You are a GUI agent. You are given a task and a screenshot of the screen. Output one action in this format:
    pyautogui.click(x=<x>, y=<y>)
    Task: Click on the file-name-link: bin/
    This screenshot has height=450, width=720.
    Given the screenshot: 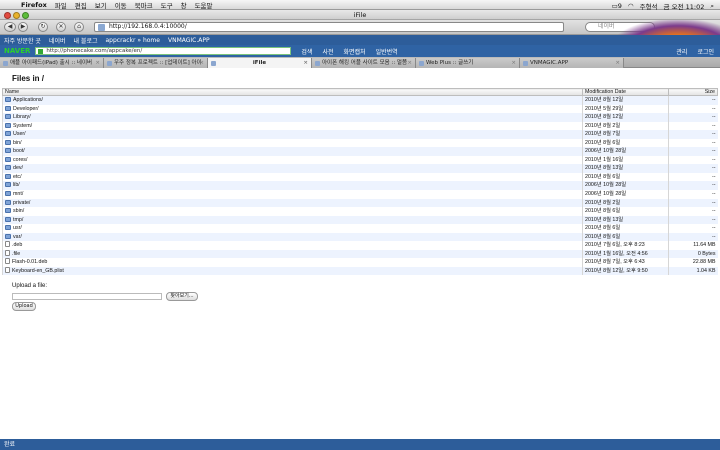 What is the action you would take?
    pyautogui.click(x=17, y=143)
    